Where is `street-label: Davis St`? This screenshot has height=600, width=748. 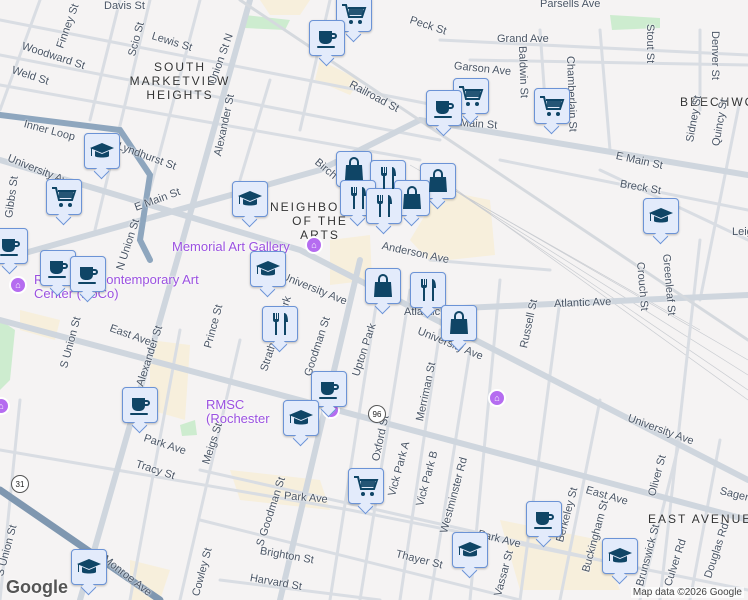 street-label: Davis St is located at coordinates (124, 6).